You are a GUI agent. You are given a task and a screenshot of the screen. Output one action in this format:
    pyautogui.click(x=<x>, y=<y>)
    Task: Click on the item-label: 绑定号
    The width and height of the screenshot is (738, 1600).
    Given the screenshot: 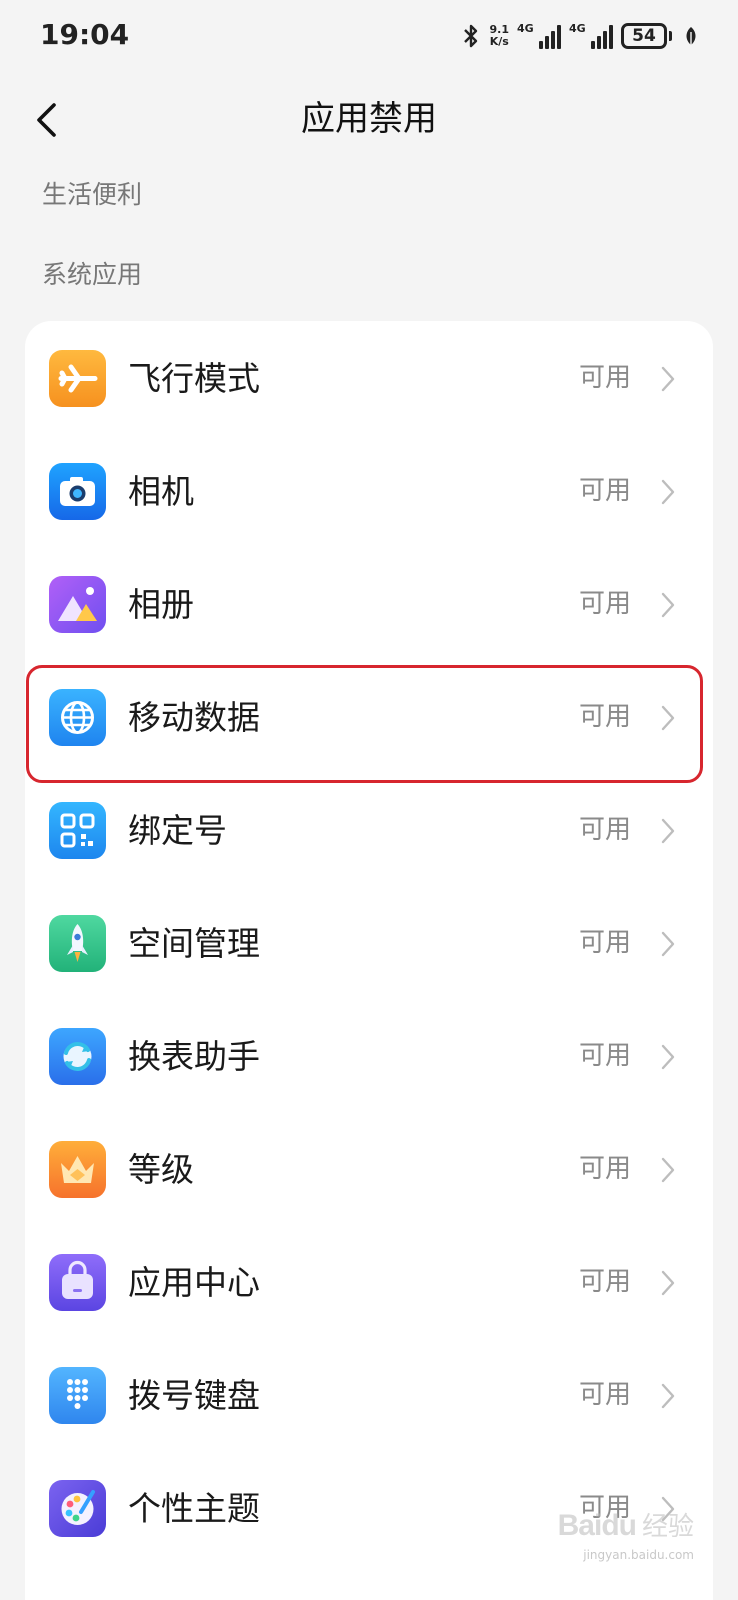 What is the action you would take?
    pyautogui.click(x=177, y=830)
    